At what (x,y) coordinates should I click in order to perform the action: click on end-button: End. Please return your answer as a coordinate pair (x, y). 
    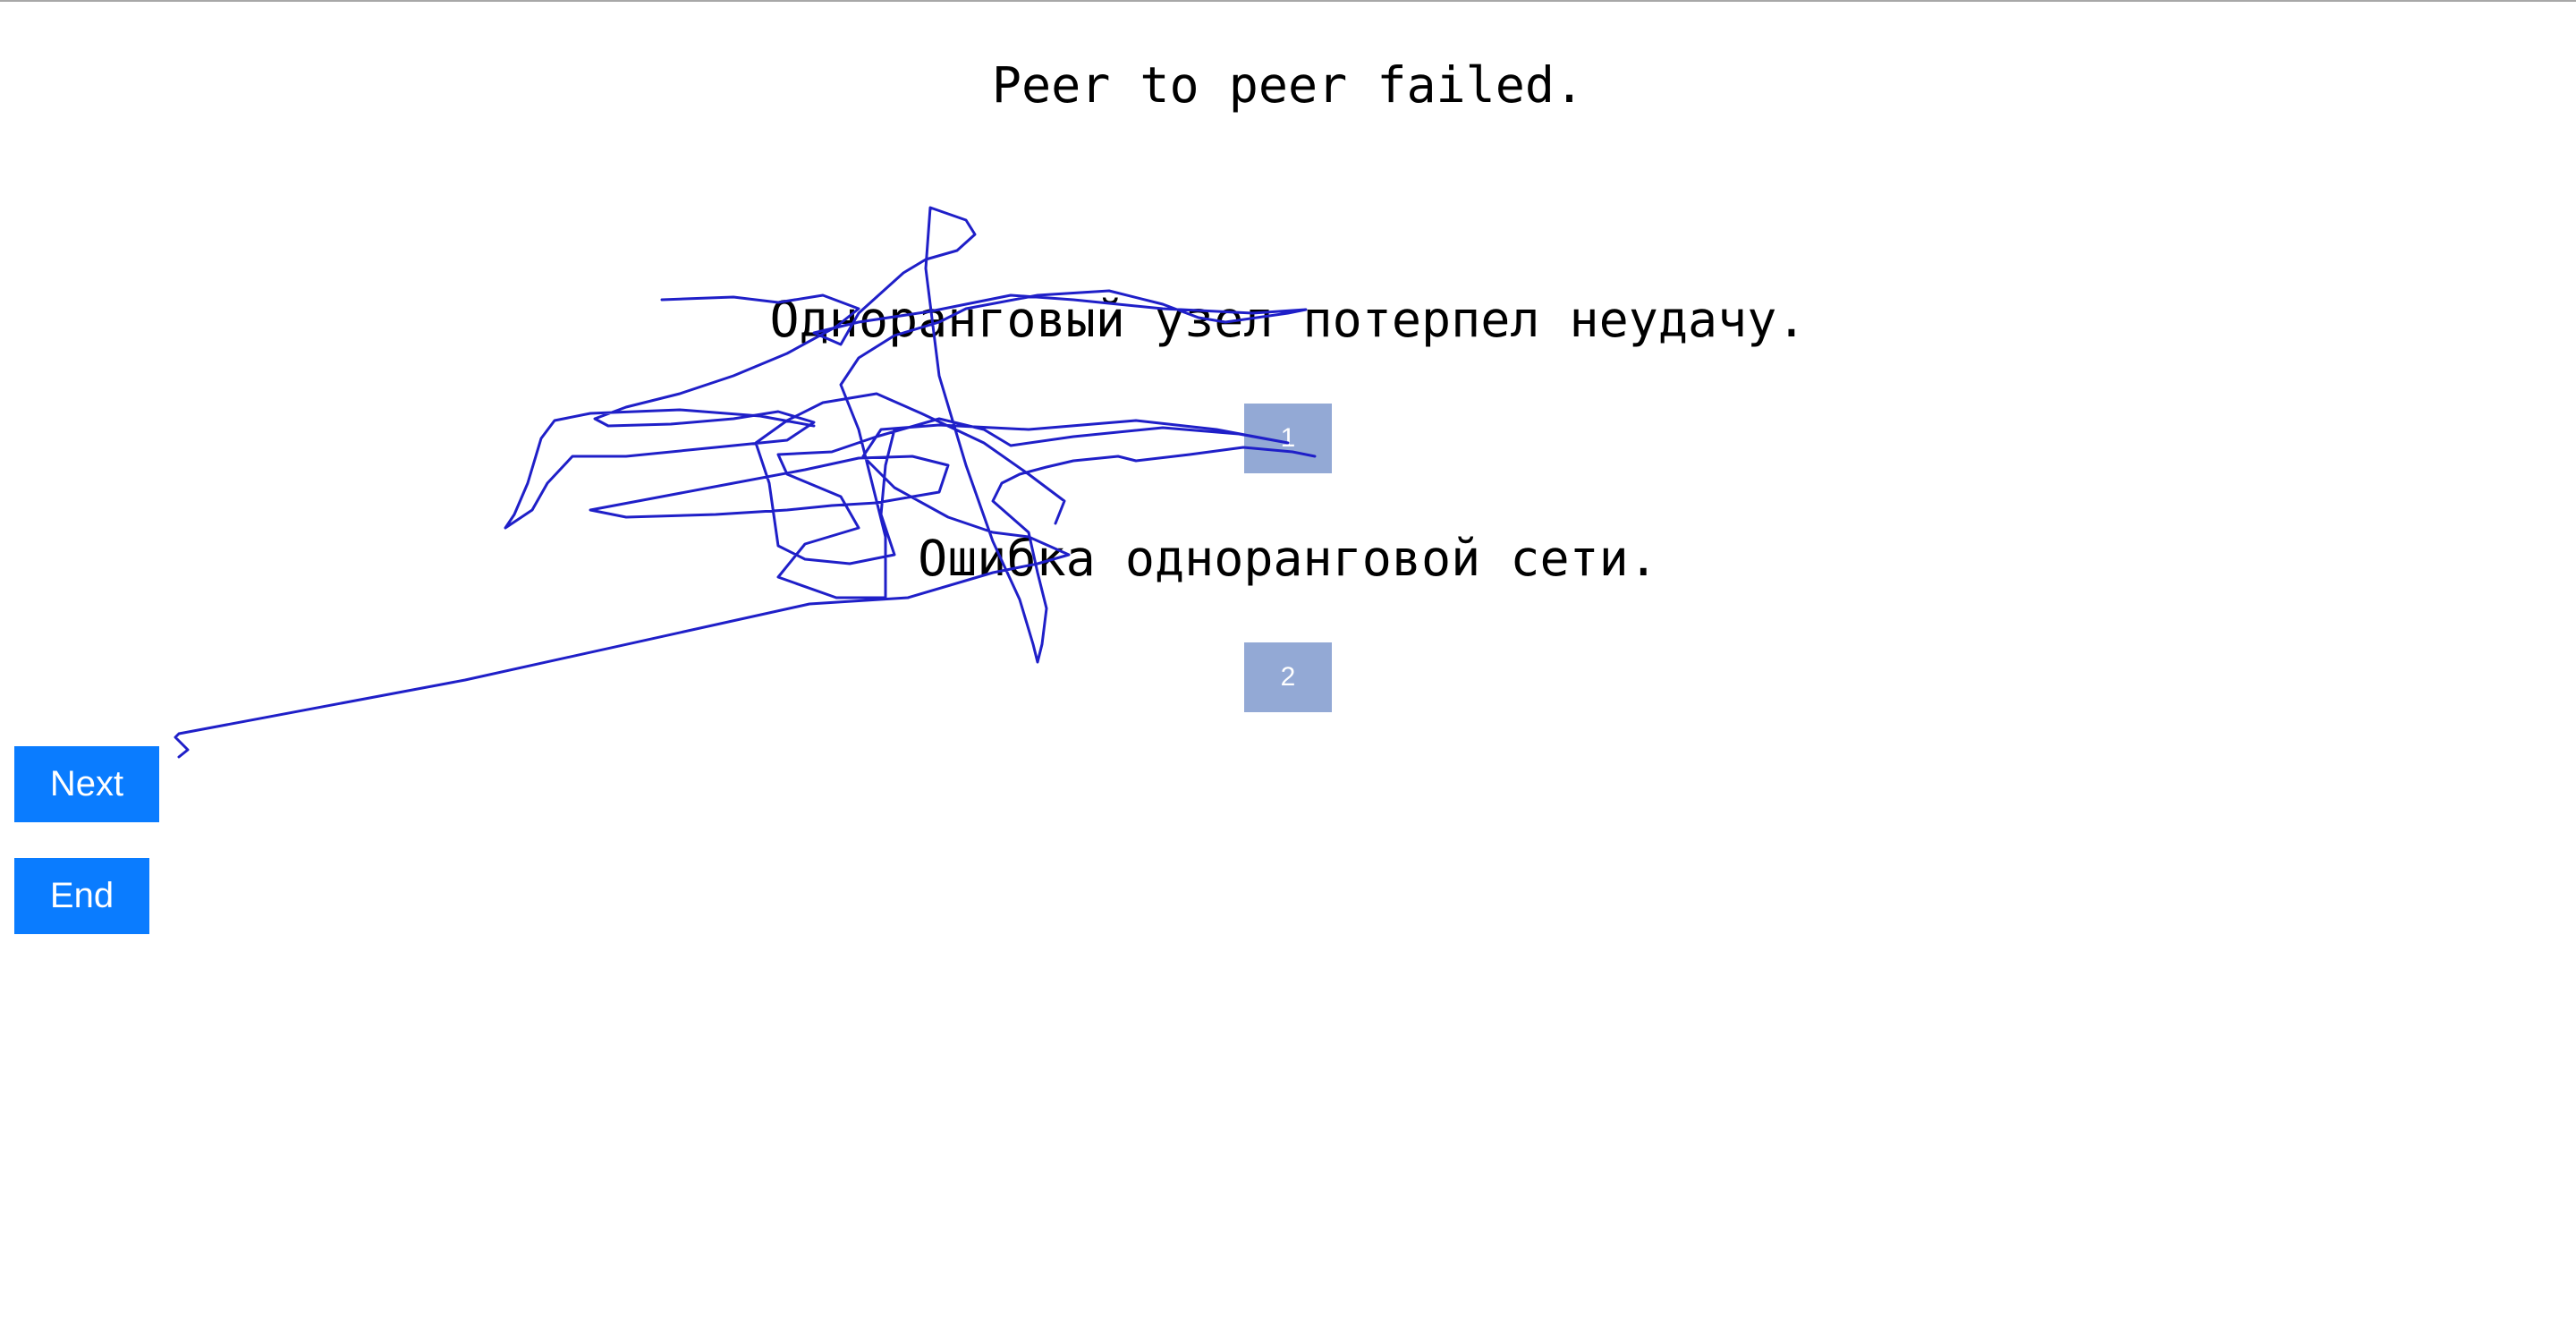
    Looking at the image, I should click on (81, 896).